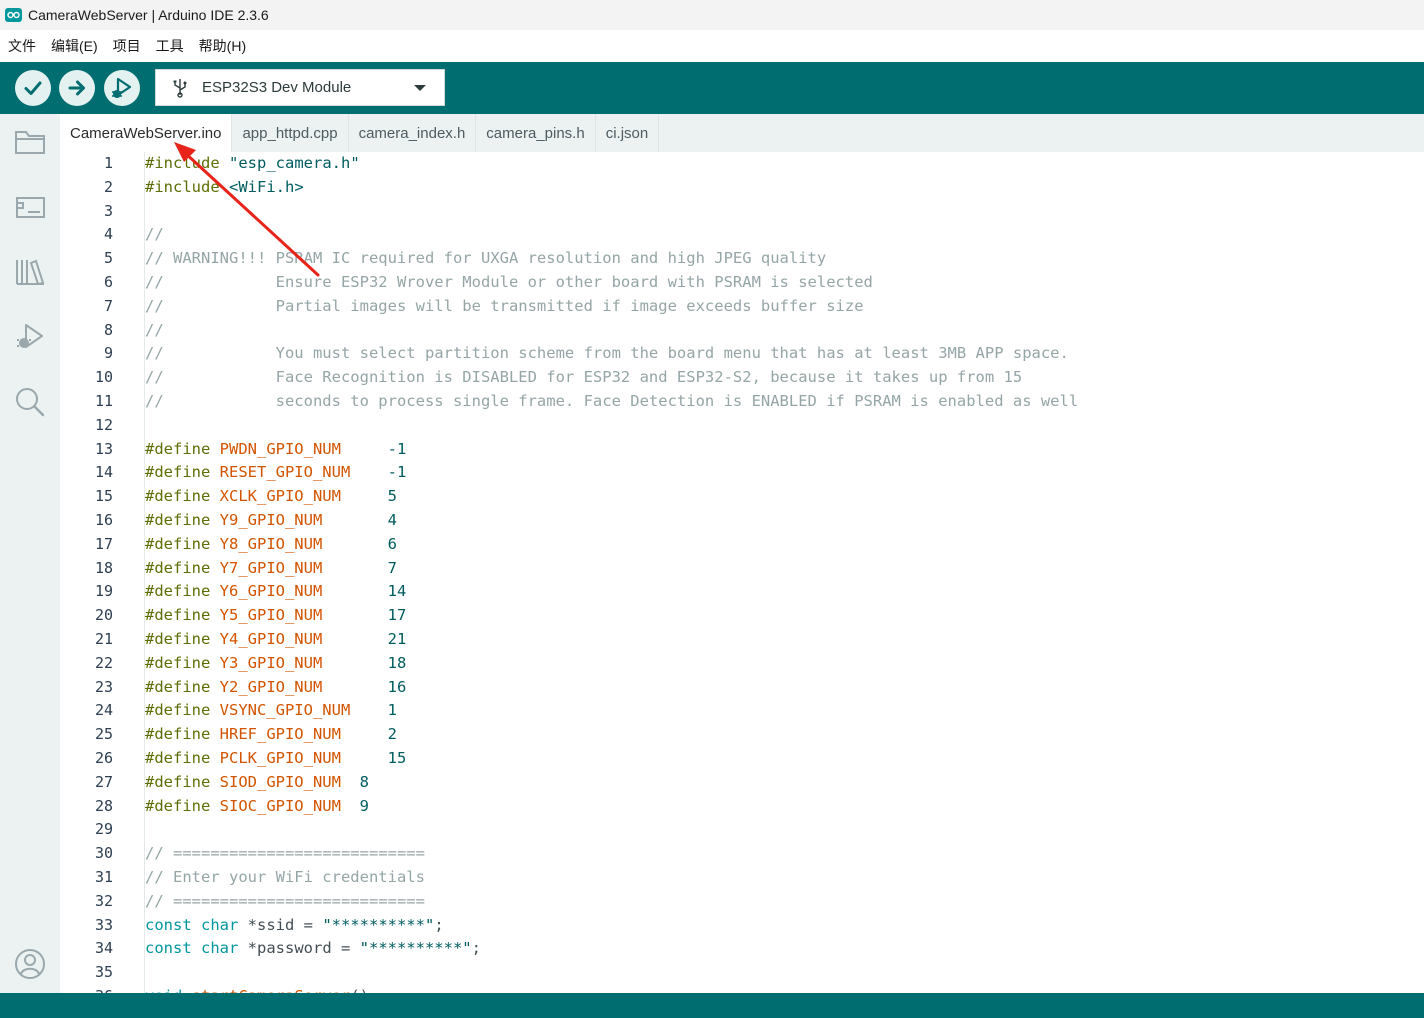 The height and width of the screenshot is (1018, 1424). Describe the element at coordinates (392, 734) in the screenshot. I see `code-token: 2` at that location.